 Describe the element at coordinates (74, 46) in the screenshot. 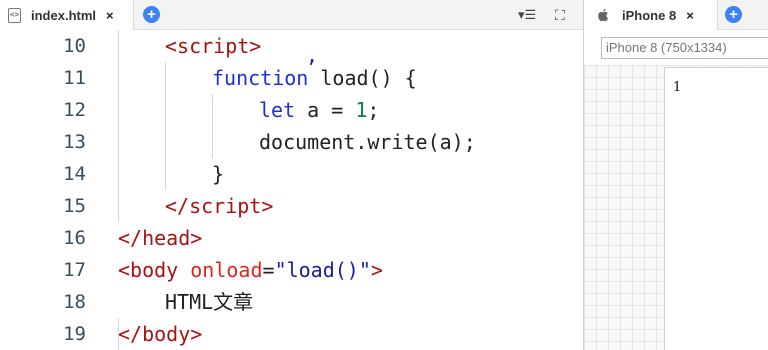

I see `line-number: 10` at that location.